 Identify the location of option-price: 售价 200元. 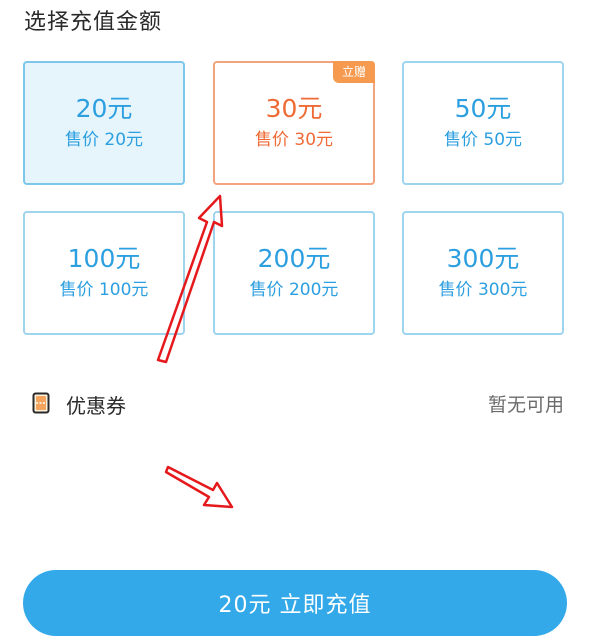
(294, 290).